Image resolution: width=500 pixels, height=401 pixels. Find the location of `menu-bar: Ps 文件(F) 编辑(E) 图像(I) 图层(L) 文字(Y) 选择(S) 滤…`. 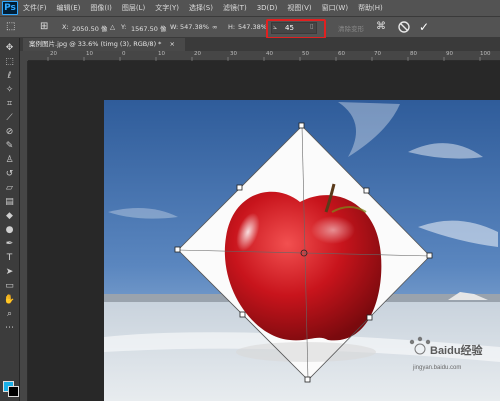

menu-bar: Ps 文件(F) 编辑(E) 图像(I) 图层(L) 文字(Y) 选择(S) 滤… is located at coordinates (250, 8).